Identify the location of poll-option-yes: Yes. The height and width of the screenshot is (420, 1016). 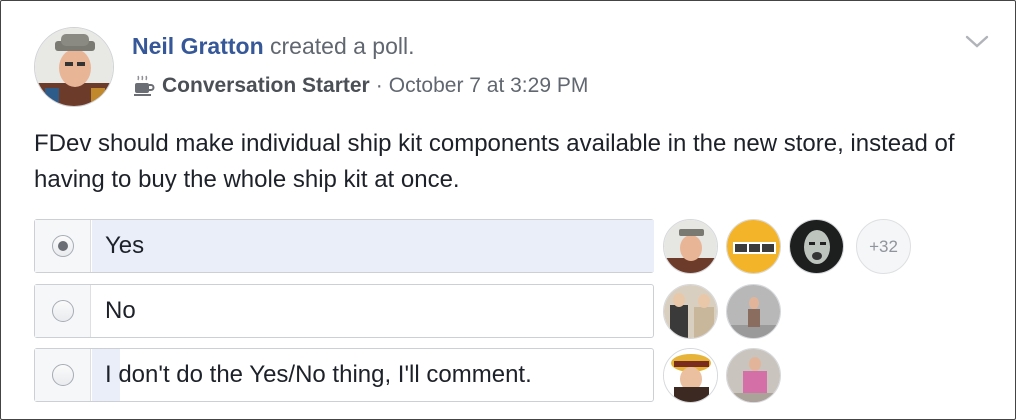
(344, 246).